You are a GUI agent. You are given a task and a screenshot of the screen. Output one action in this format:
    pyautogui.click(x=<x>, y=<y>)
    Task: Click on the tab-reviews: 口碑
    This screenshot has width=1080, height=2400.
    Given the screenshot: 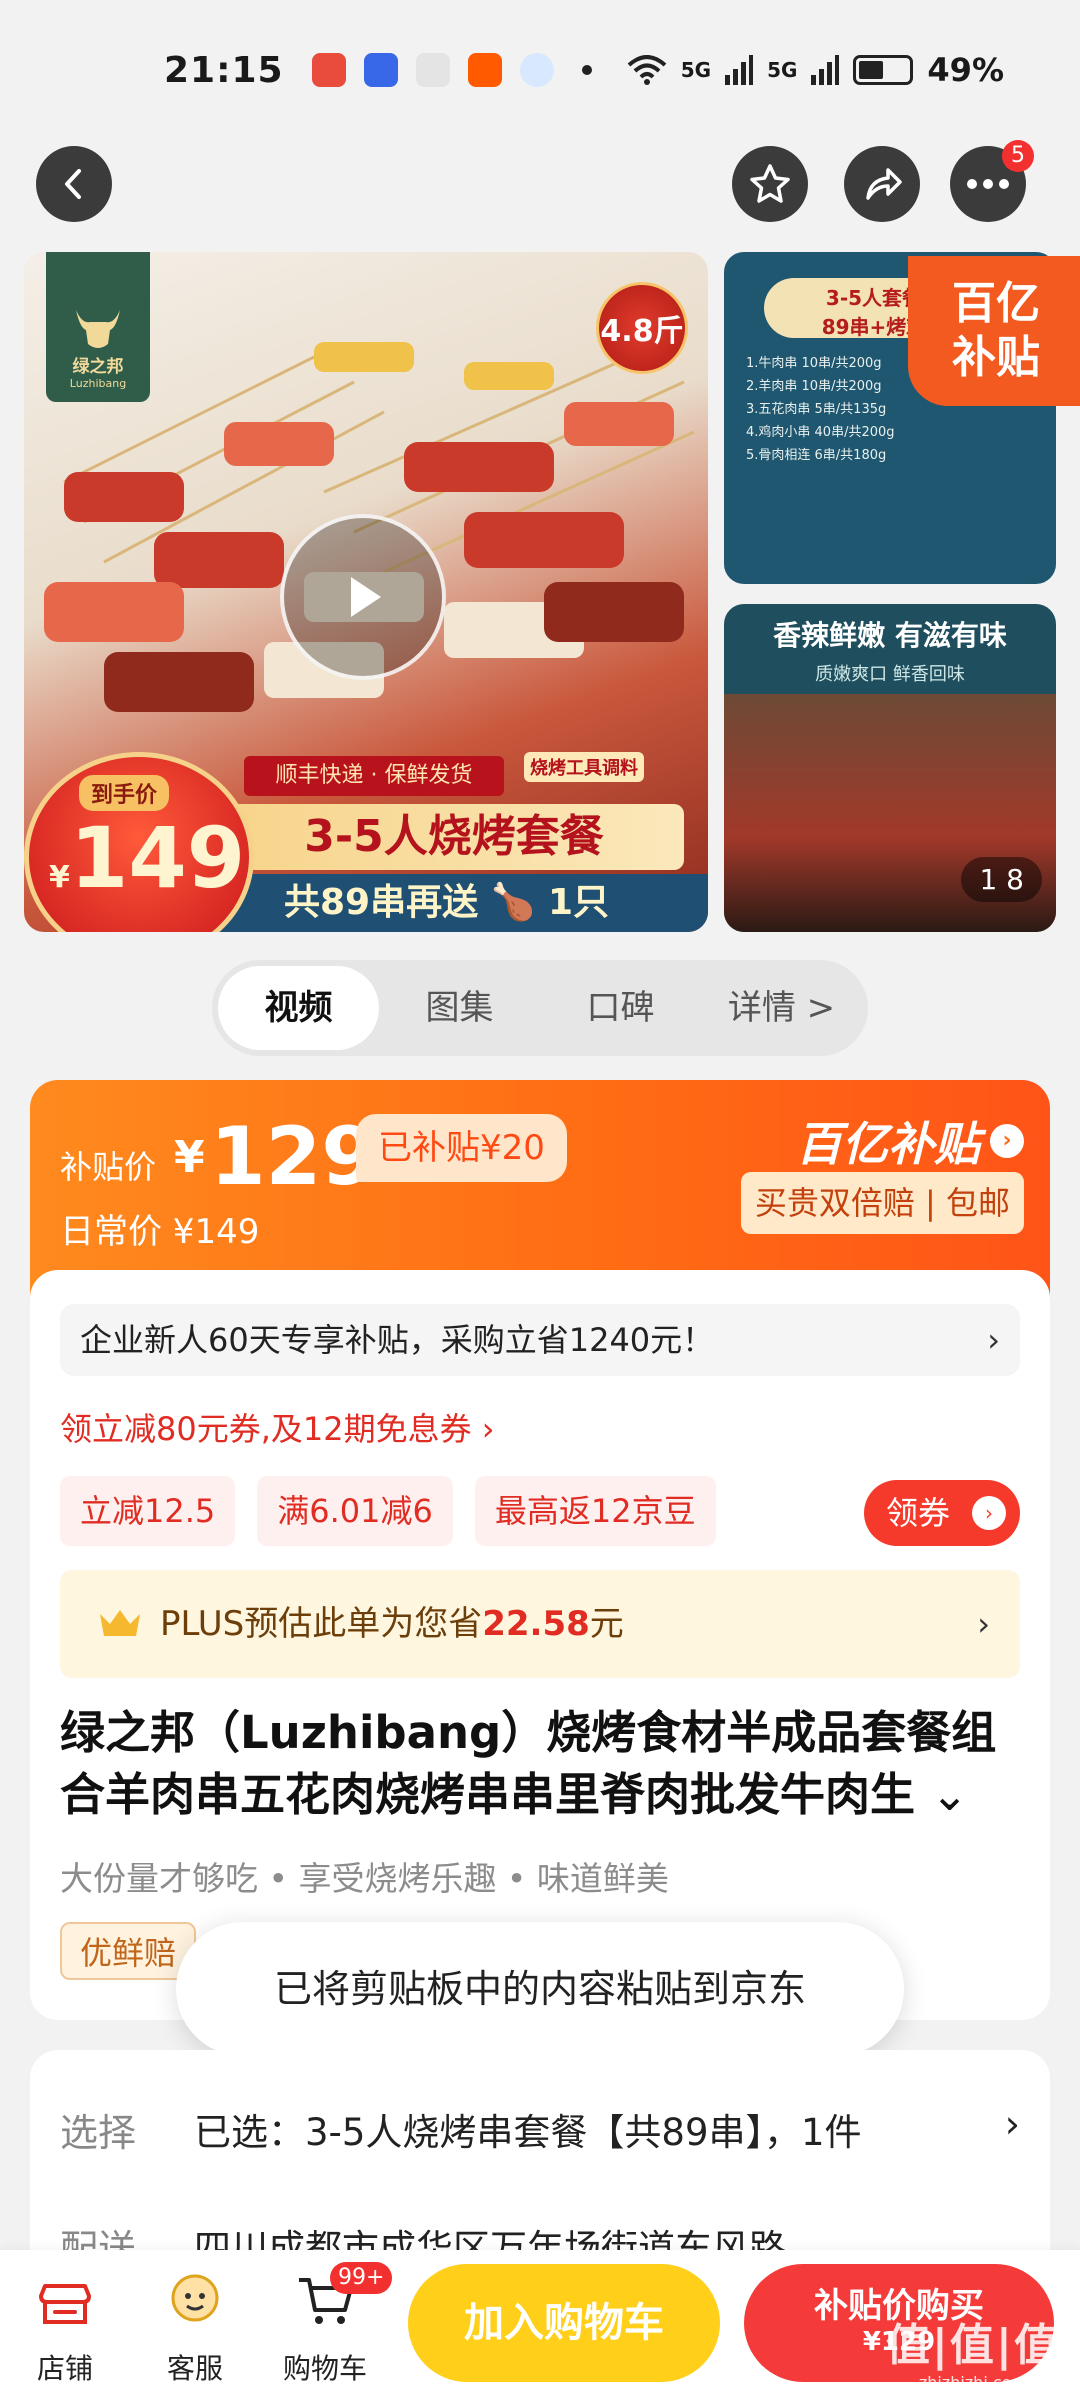 What is the action you would take?
    pyautogui.click(x=620, y=1008)
    